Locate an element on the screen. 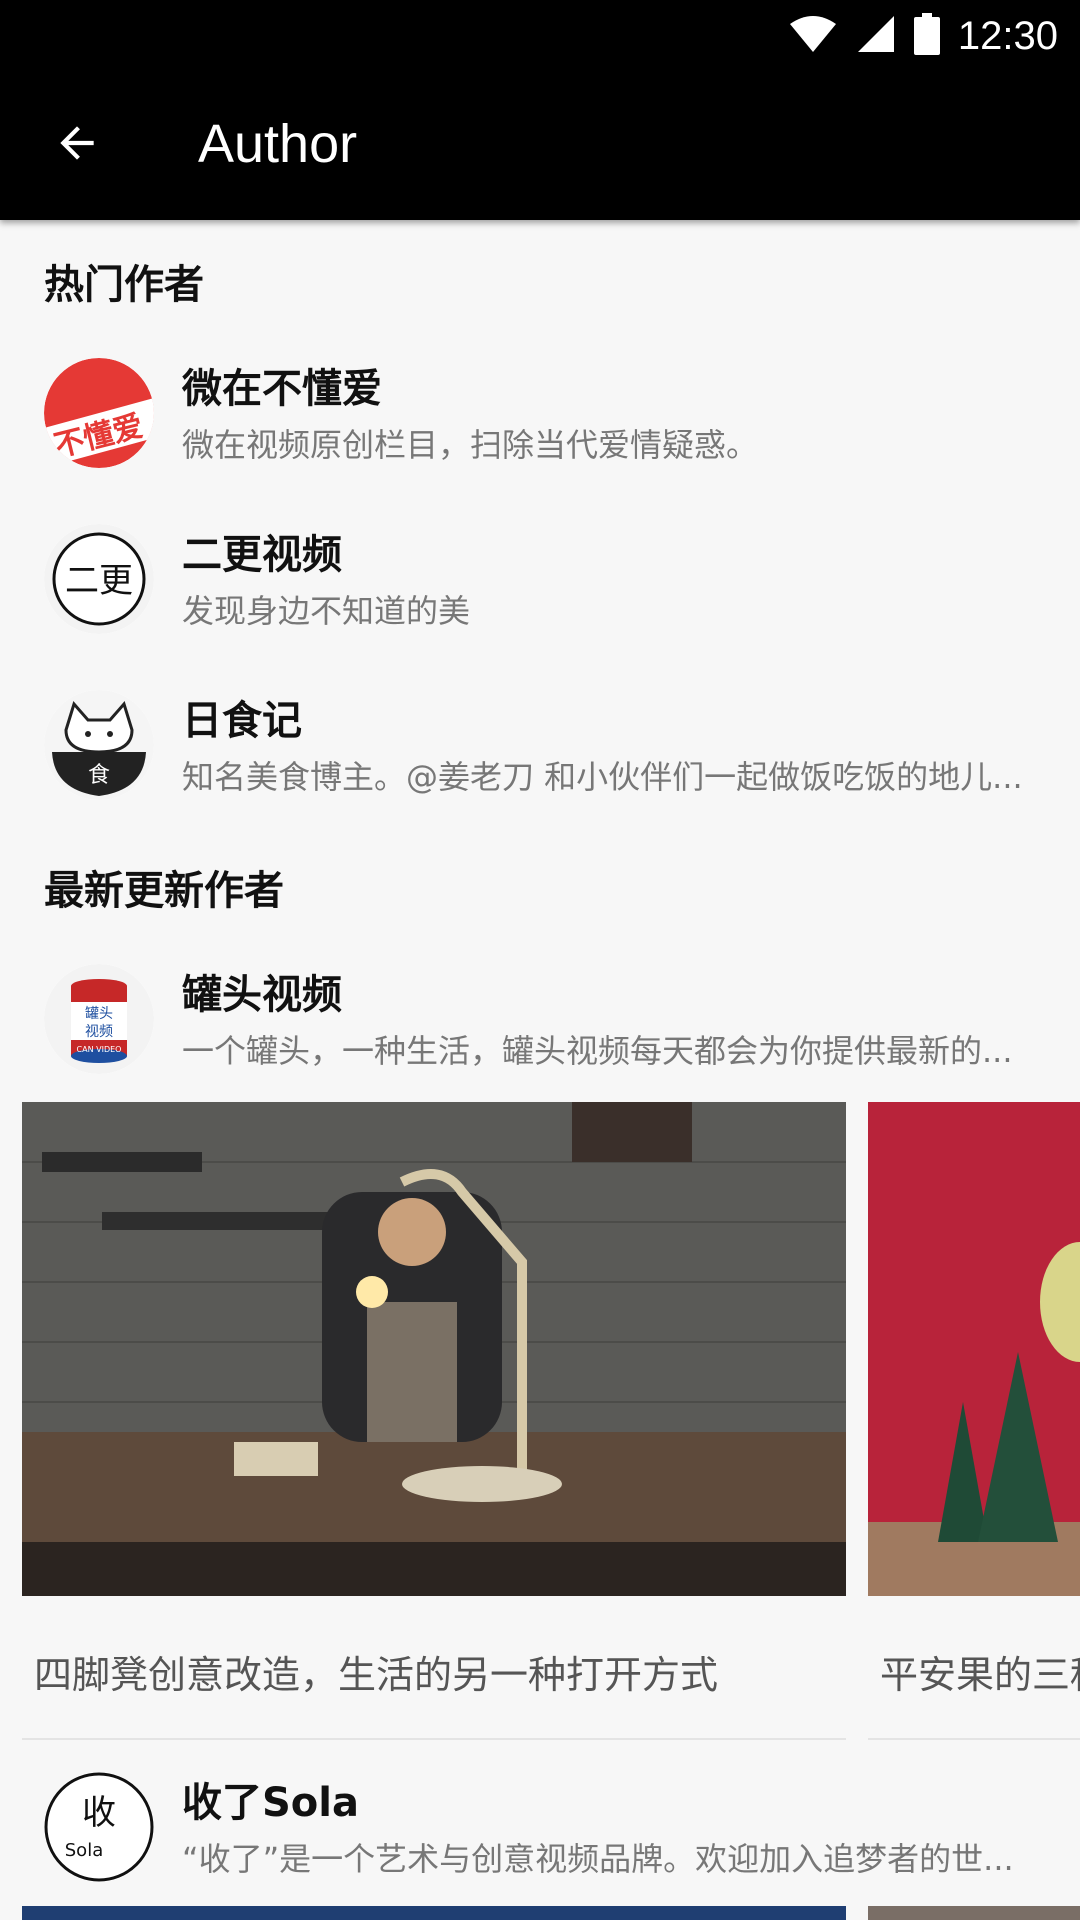  avatar-logo-text: 二更 is located at coordinates (99, 581).